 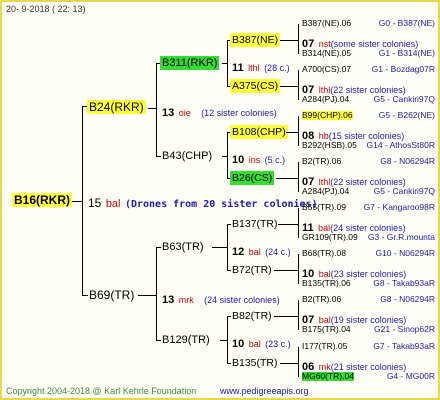 I want to click on dam-code: mrk, so click(x=186, y=300).